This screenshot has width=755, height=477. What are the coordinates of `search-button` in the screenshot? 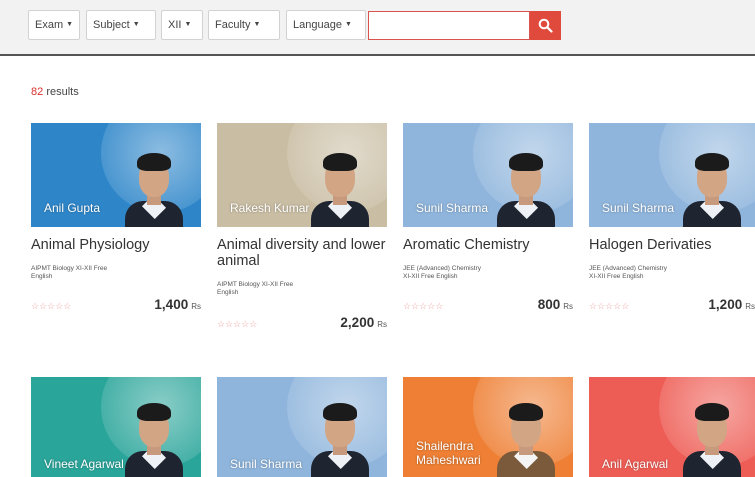 It's located at (545, 25).